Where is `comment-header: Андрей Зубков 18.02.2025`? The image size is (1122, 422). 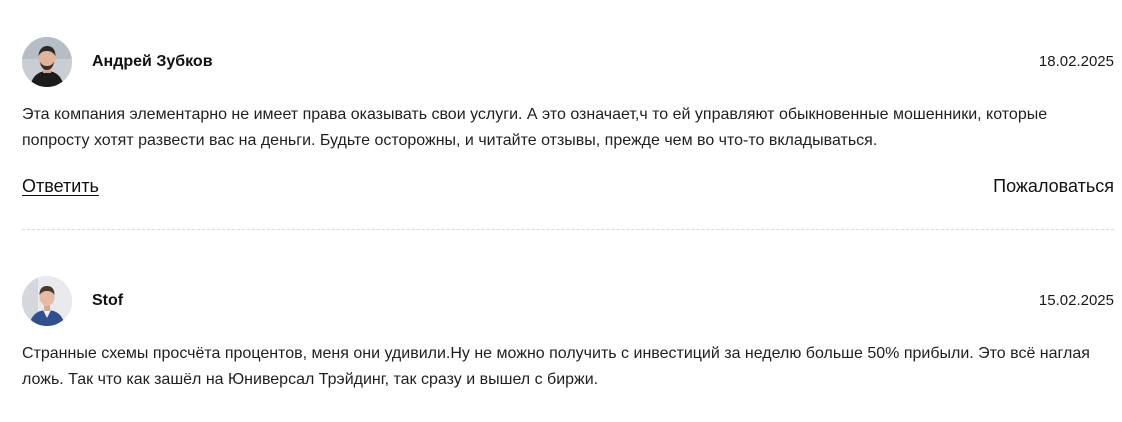 comment-header: Андрей Зубков 18.02.2025 is located at coordinates (568, 62).